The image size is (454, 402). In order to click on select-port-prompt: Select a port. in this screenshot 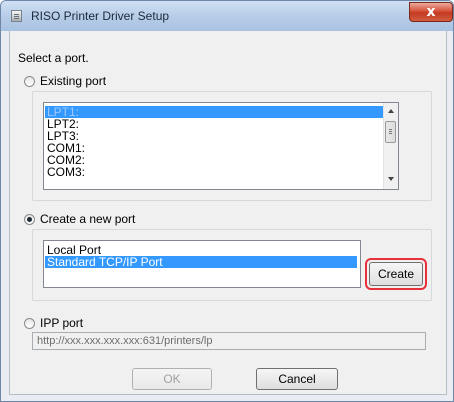, I will do `click(53, 58)`.